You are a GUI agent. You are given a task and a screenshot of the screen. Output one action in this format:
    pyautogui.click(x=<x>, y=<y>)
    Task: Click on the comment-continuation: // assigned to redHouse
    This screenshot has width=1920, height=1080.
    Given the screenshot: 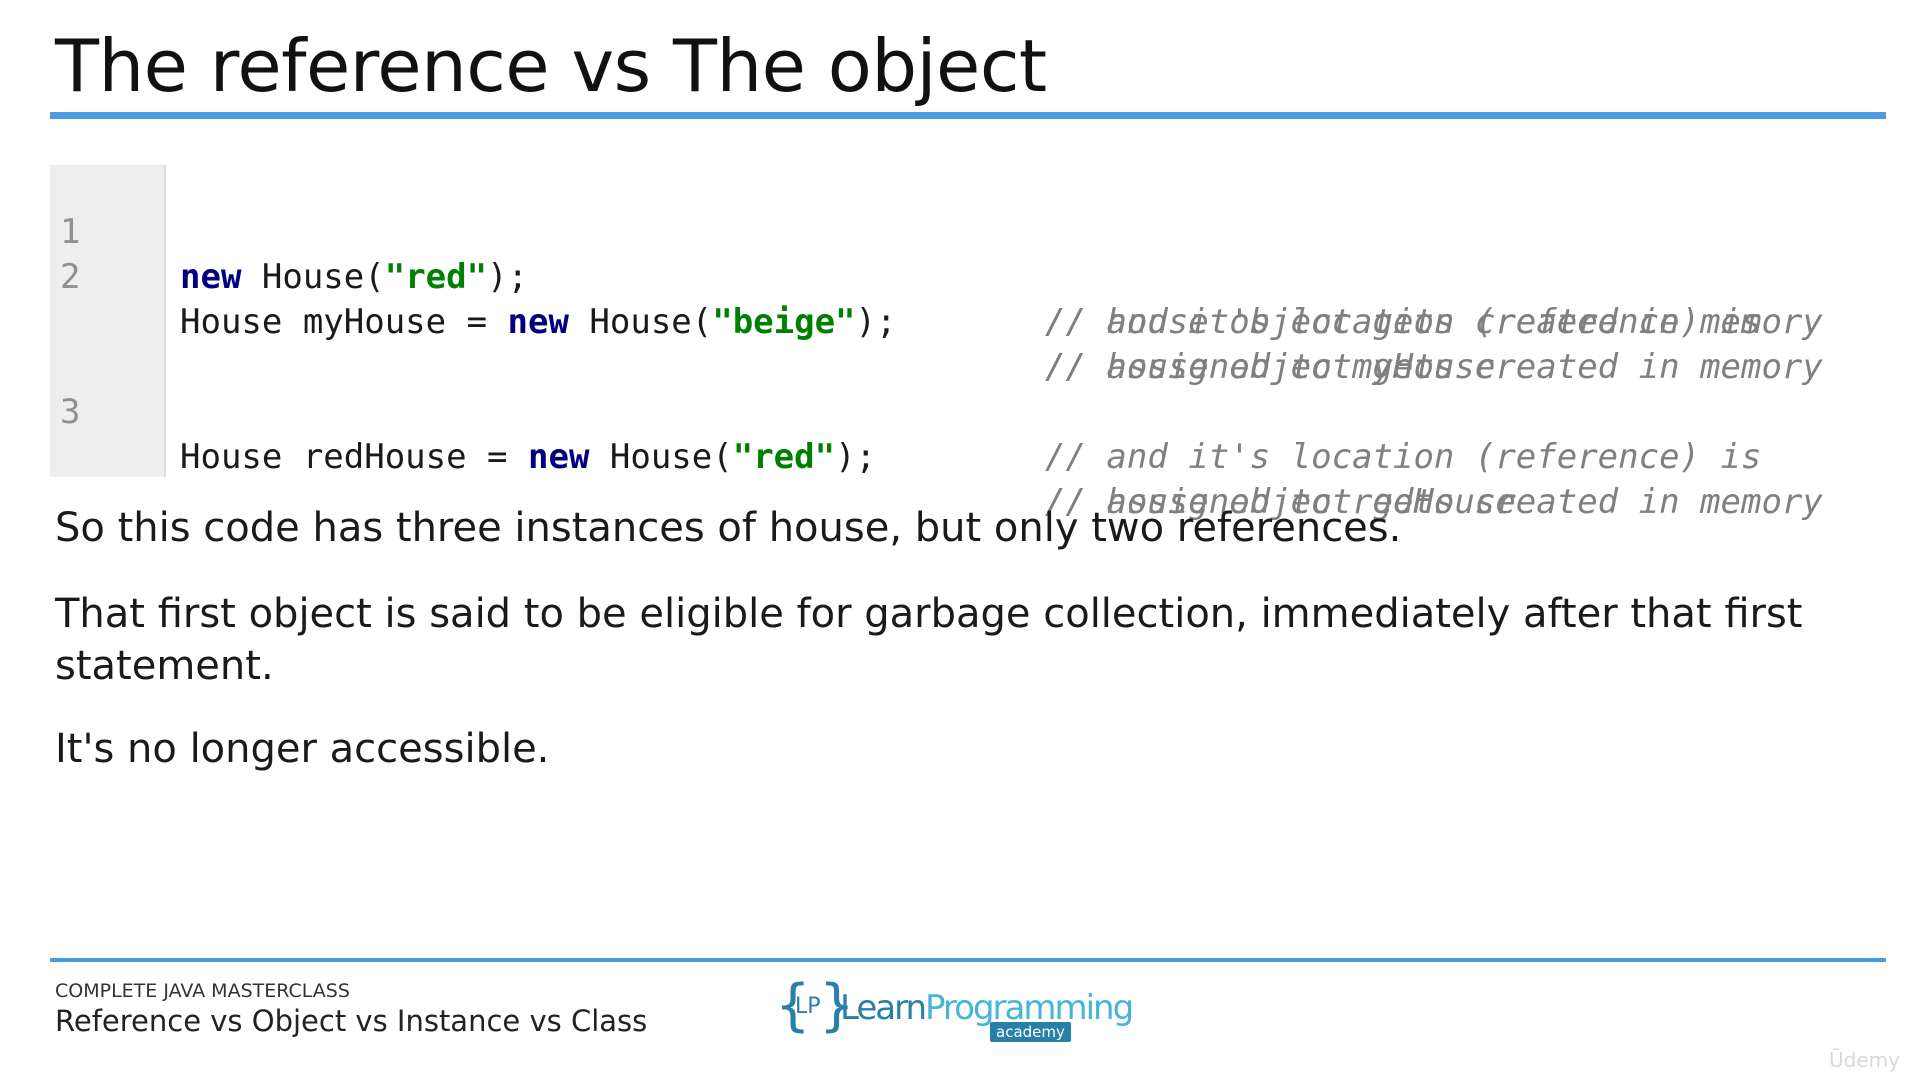 What is the action you would take?
    pyautogui.click(x=970, y=478)
    